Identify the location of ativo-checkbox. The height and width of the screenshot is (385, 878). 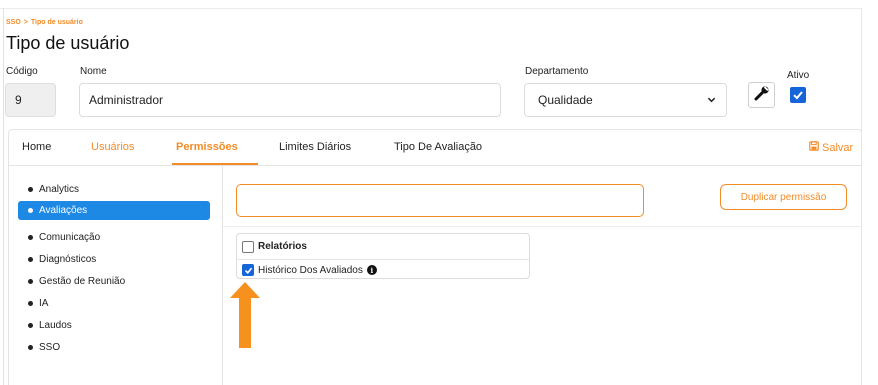
(798, 95).